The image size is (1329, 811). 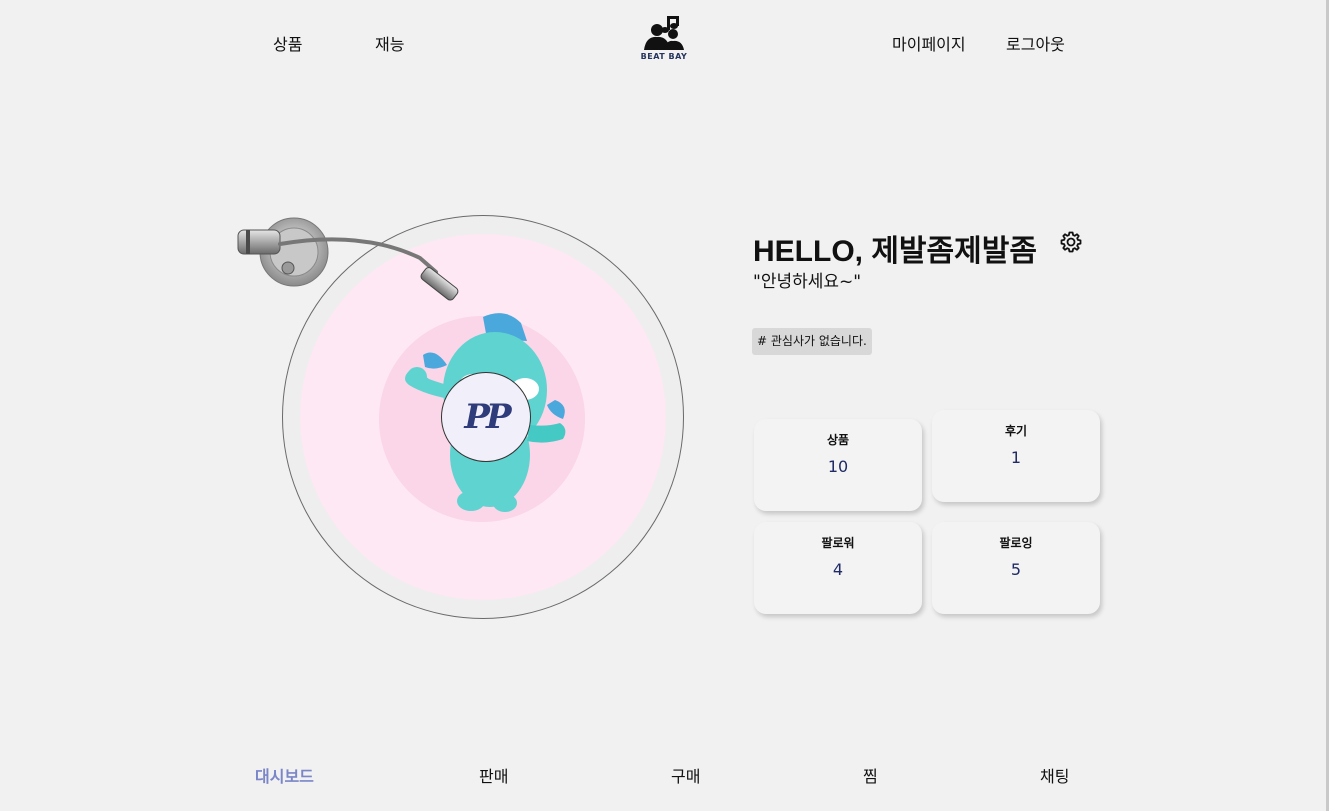 What do you see at coordinates (1035, 43) in the screenshot?
I see `nav-logout: 로그아웃` at bounding box center [1035, 43].